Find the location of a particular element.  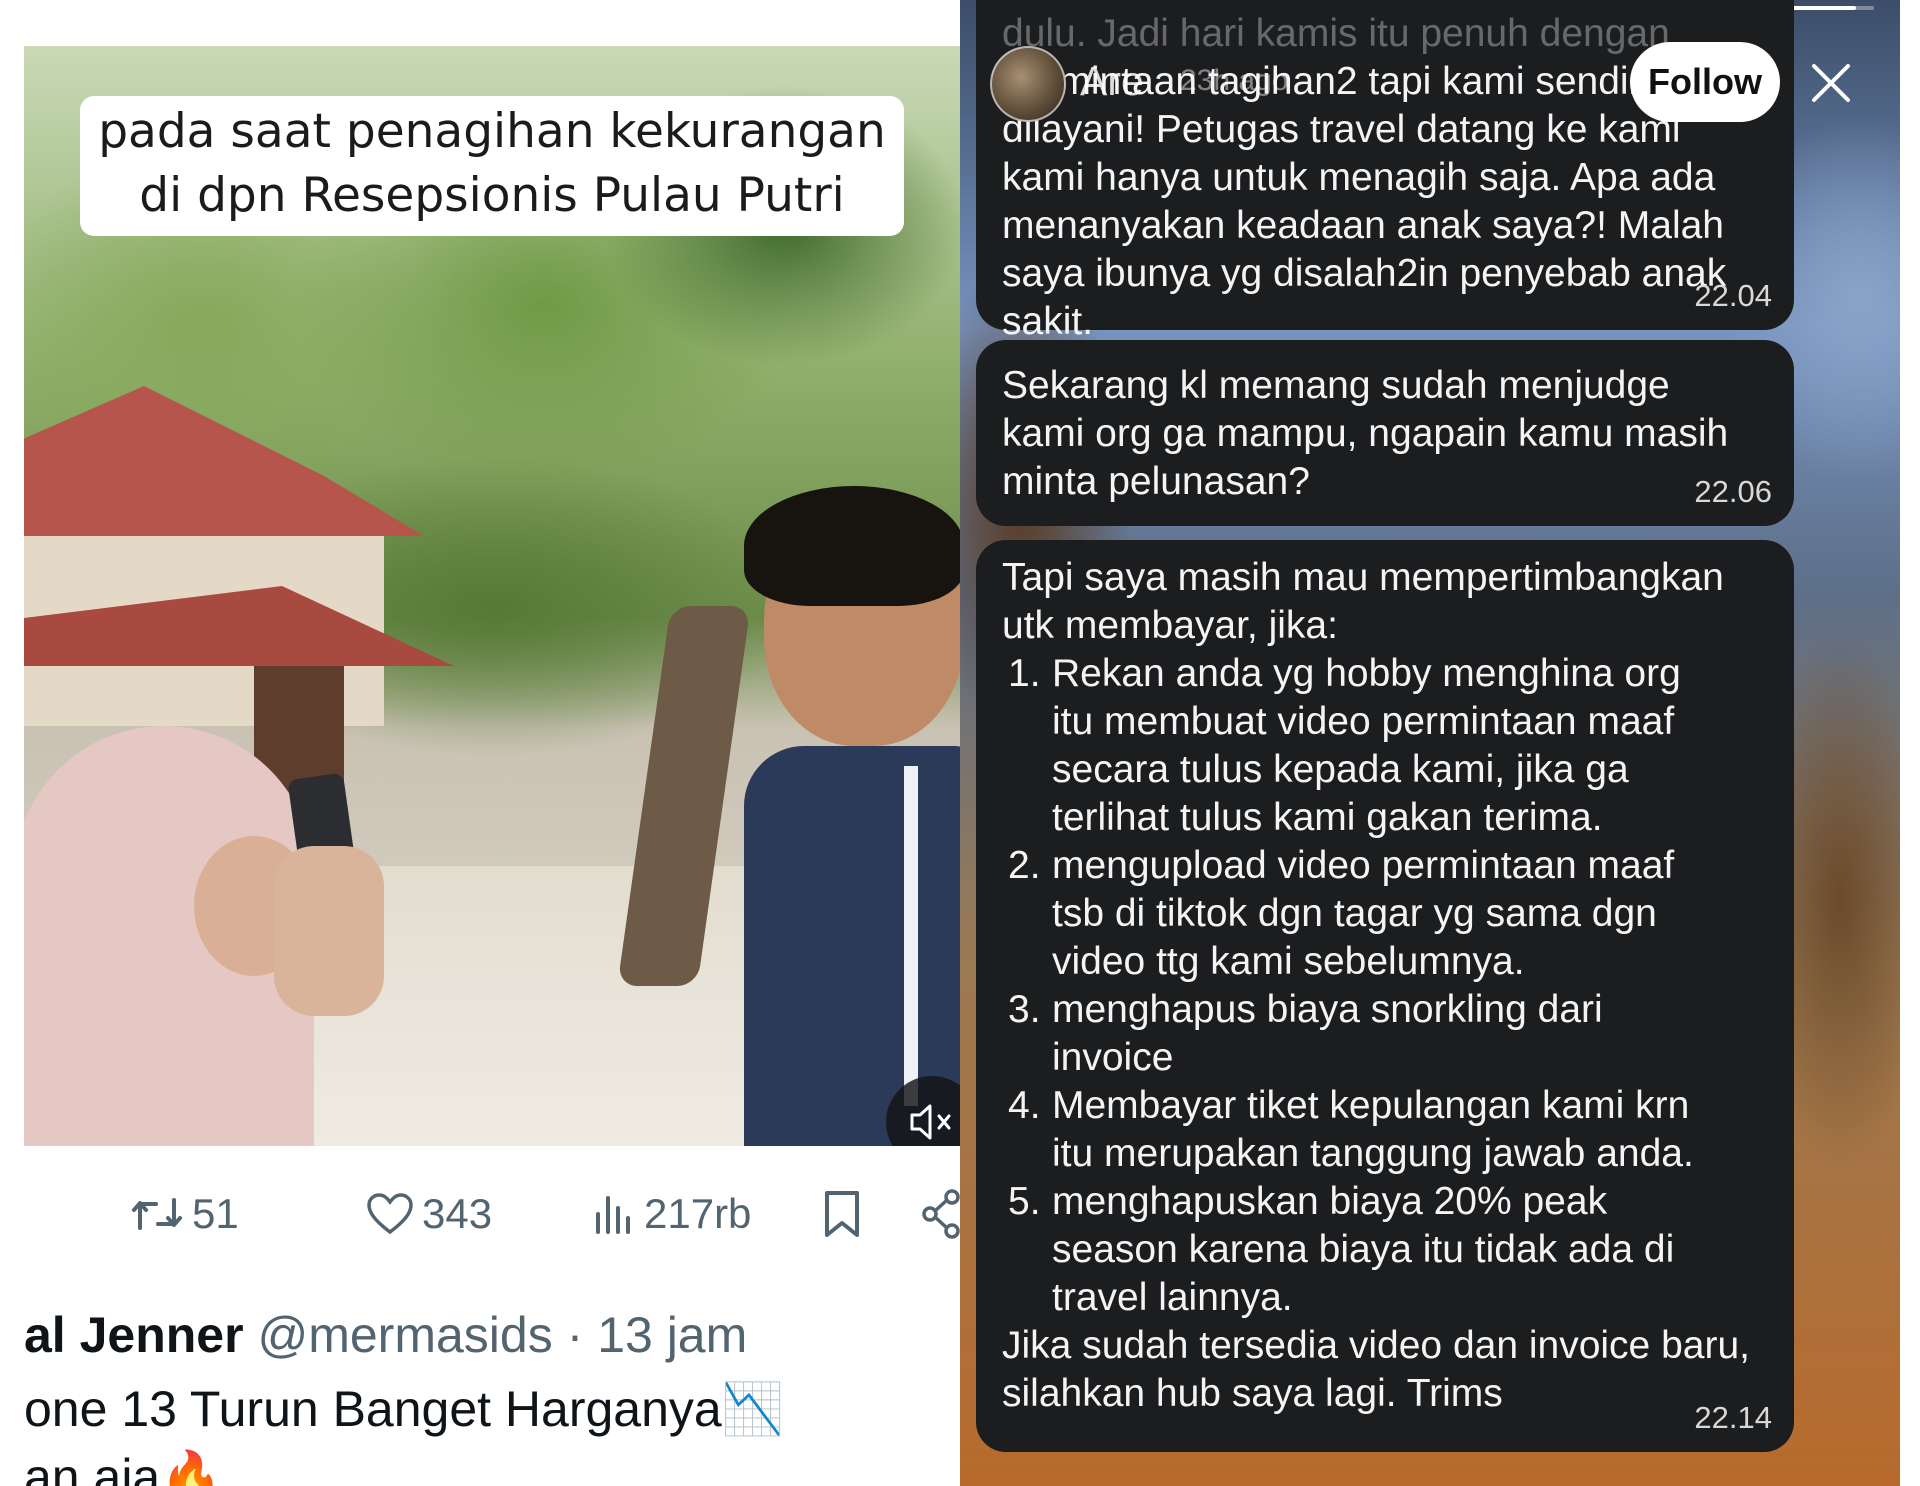

video-shirt-stripe is located at coordinates (911, 936).